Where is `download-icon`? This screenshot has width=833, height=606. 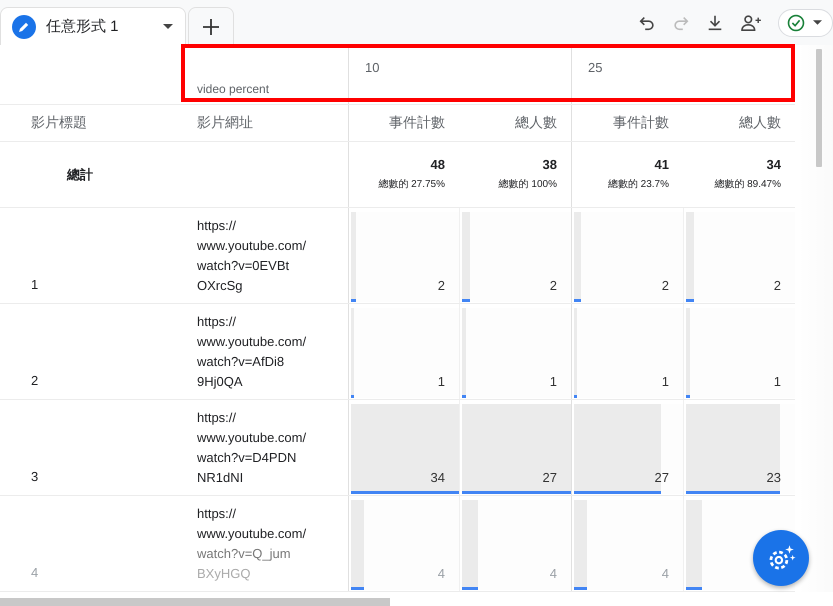 download-icon is located at coordinates (715, 23).